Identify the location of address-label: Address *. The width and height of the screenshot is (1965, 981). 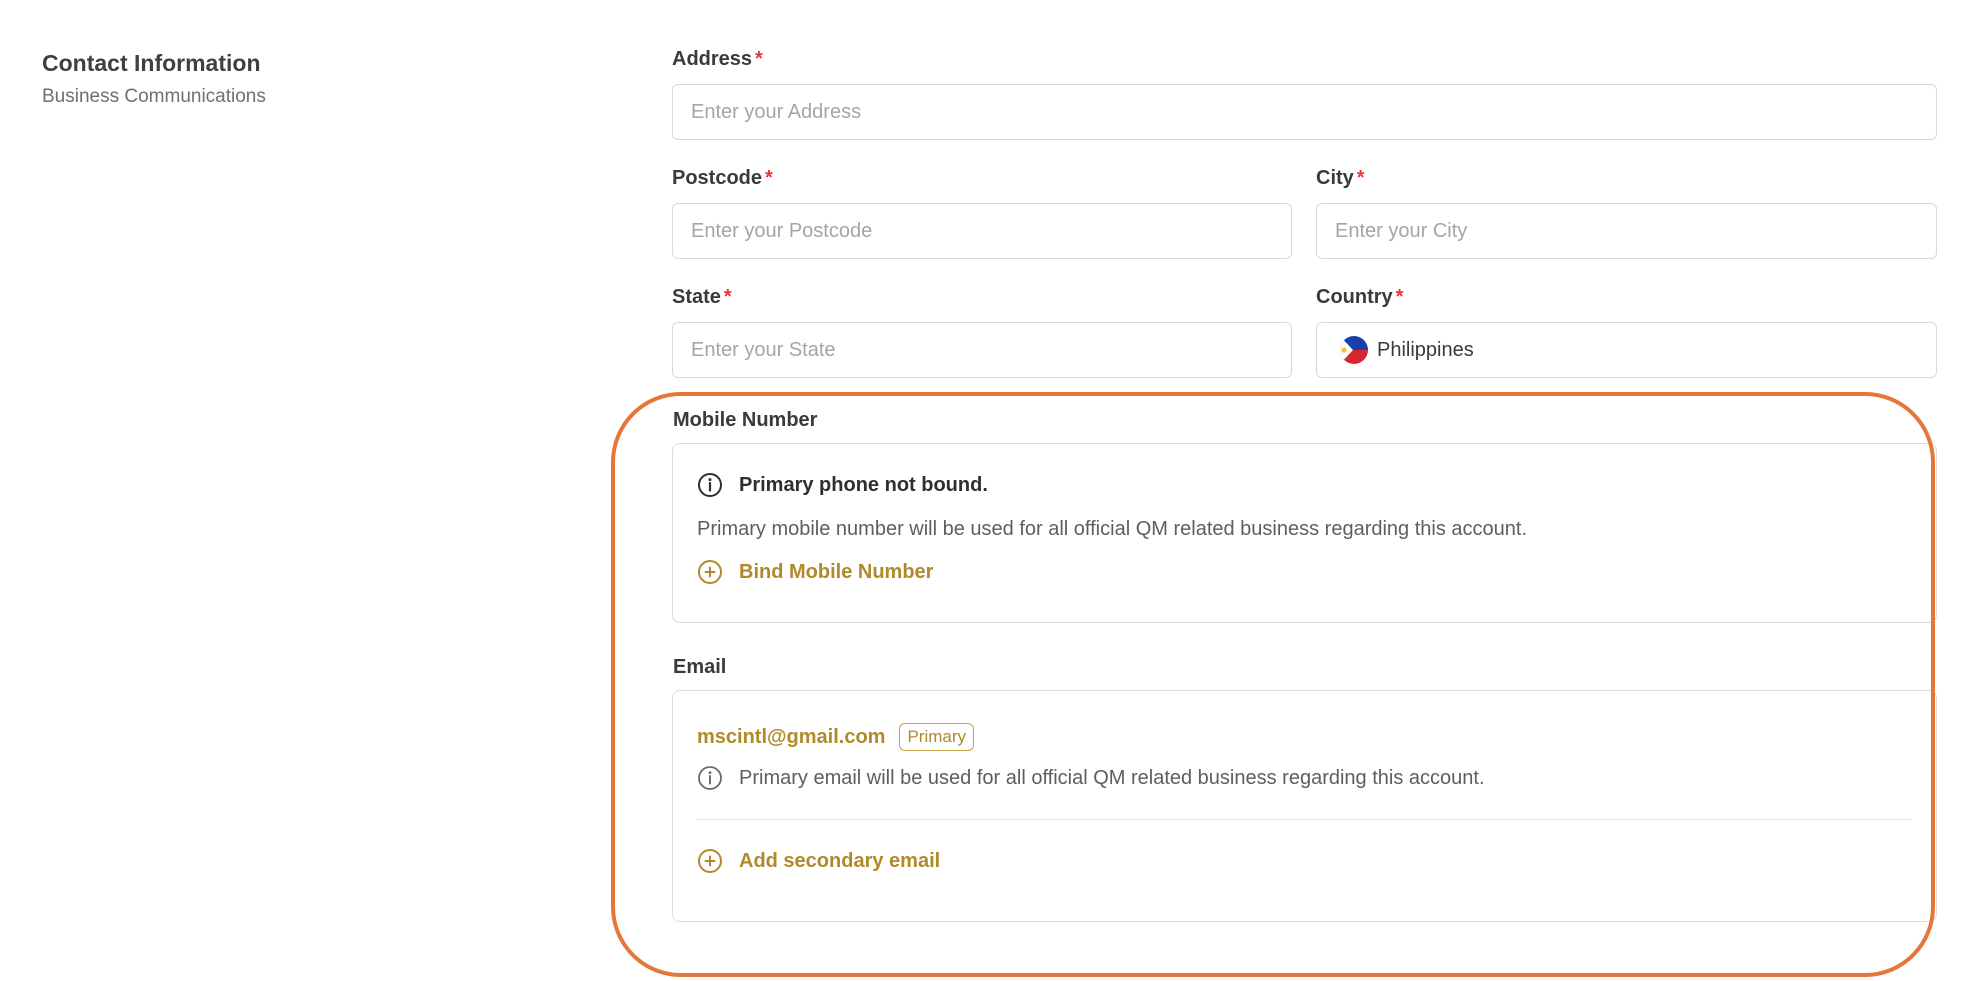
(717, 59).